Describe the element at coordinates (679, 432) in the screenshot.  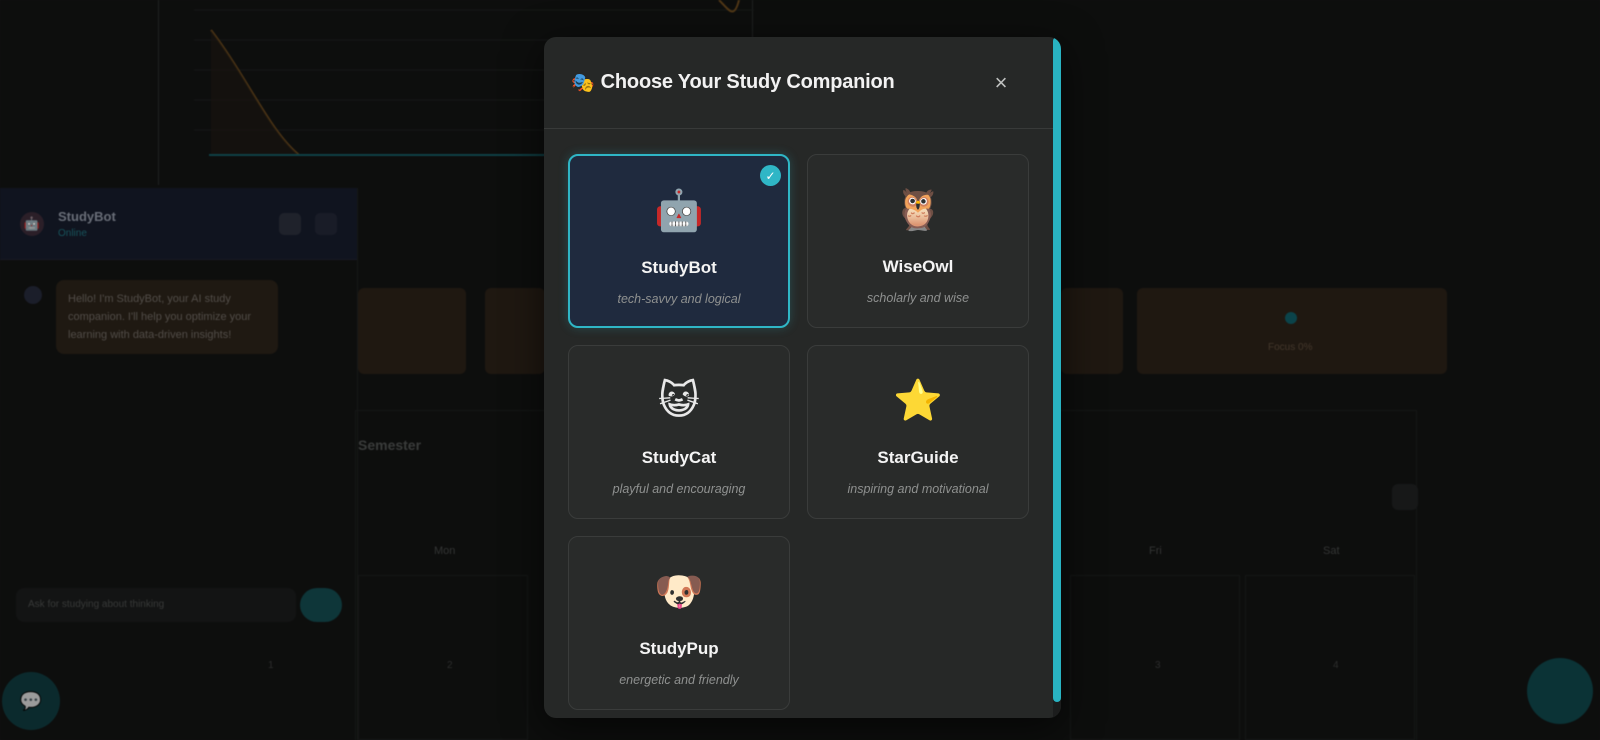
I see `companion-card-studycat: 😺 StudyCat playful and encouraging` at that location.